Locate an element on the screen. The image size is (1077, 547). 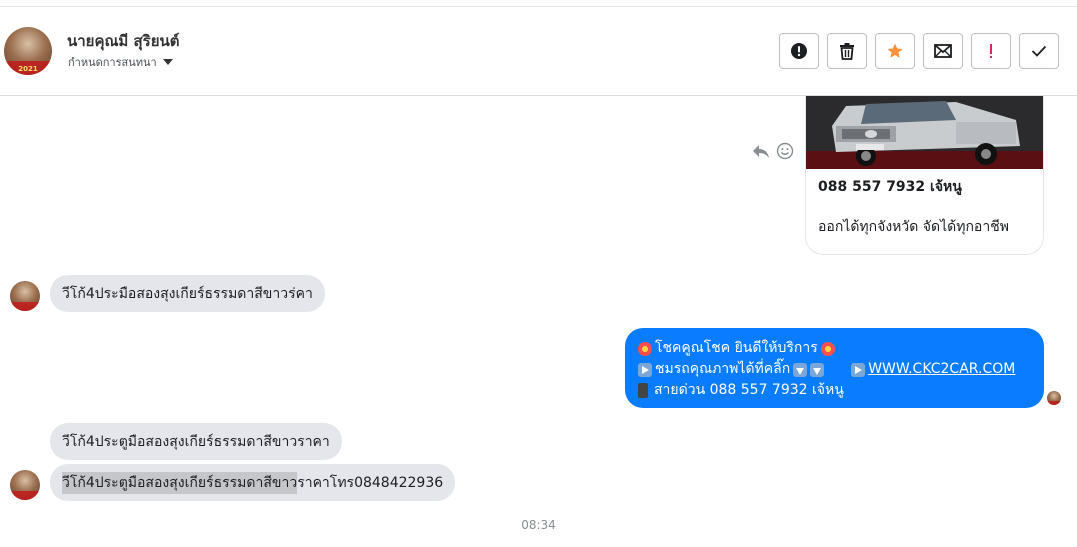
message-text: โชคคูณโชค ยินดีให้บริการ is located at coordinates (736, 348).